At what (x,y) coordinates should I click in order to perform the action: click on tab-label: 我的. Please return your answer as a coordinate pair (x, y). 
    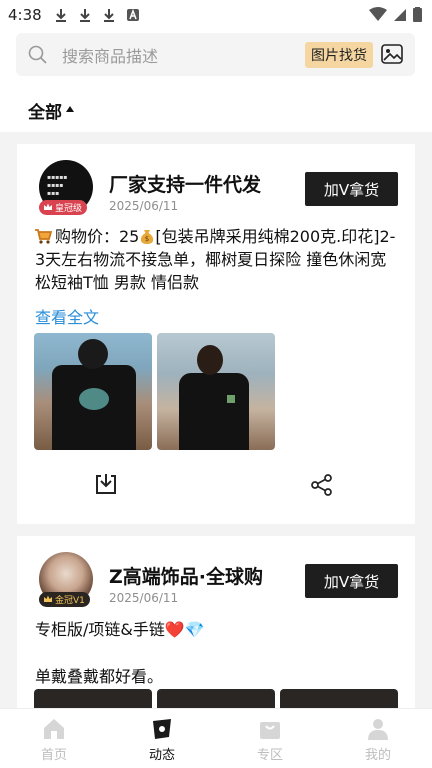
    Looking at the image, I should click on (377, 755).